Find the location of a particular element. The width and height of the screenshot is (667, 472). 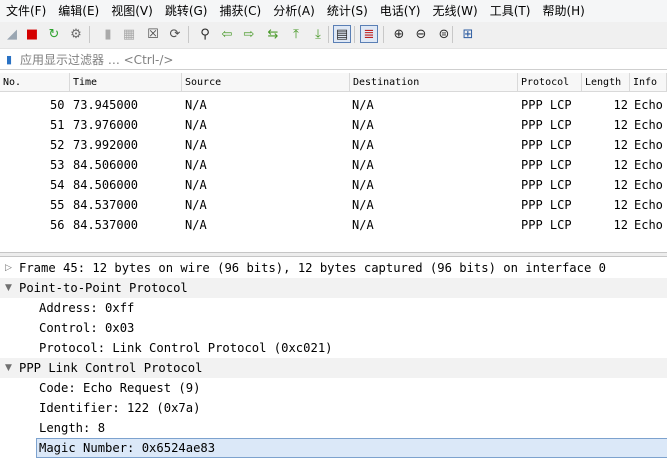

go-last-packet-icon: ⤓ is located at coordinates (318, 34).